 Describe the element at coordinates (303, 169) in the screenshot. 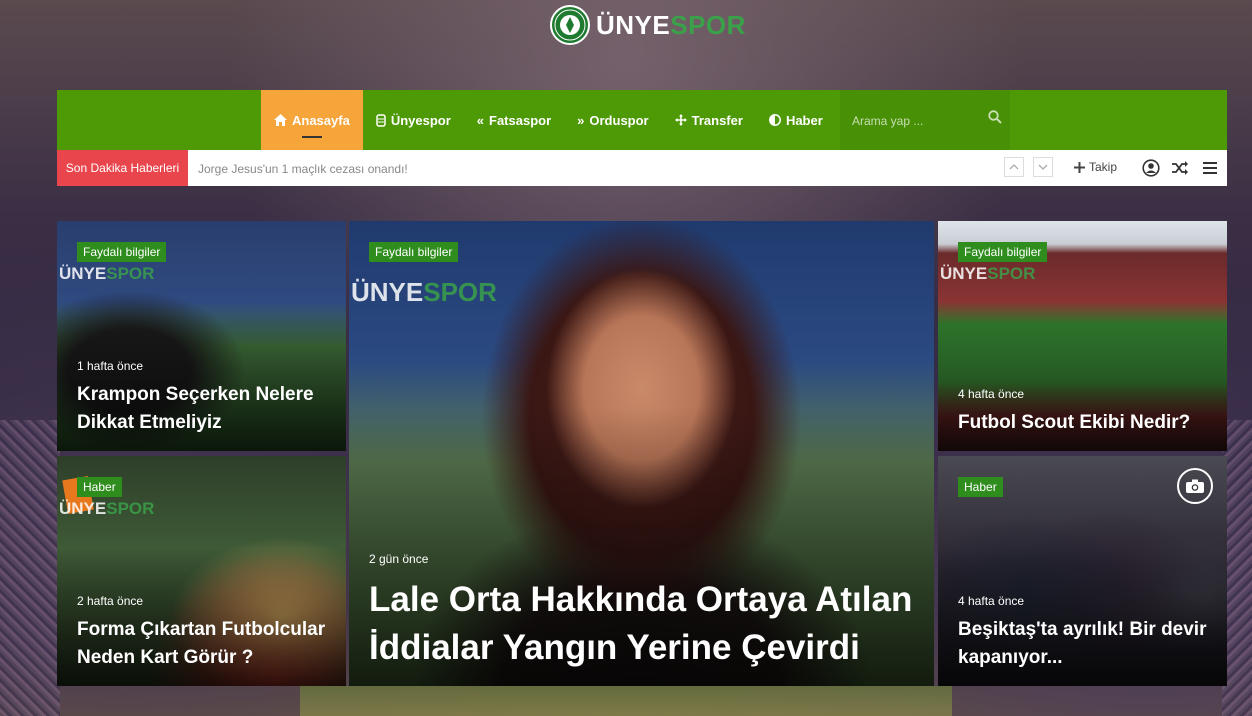

I see `breaking-news-headline: Jorge Jesus'un 1 maçlık cezası onandı!` at that location.